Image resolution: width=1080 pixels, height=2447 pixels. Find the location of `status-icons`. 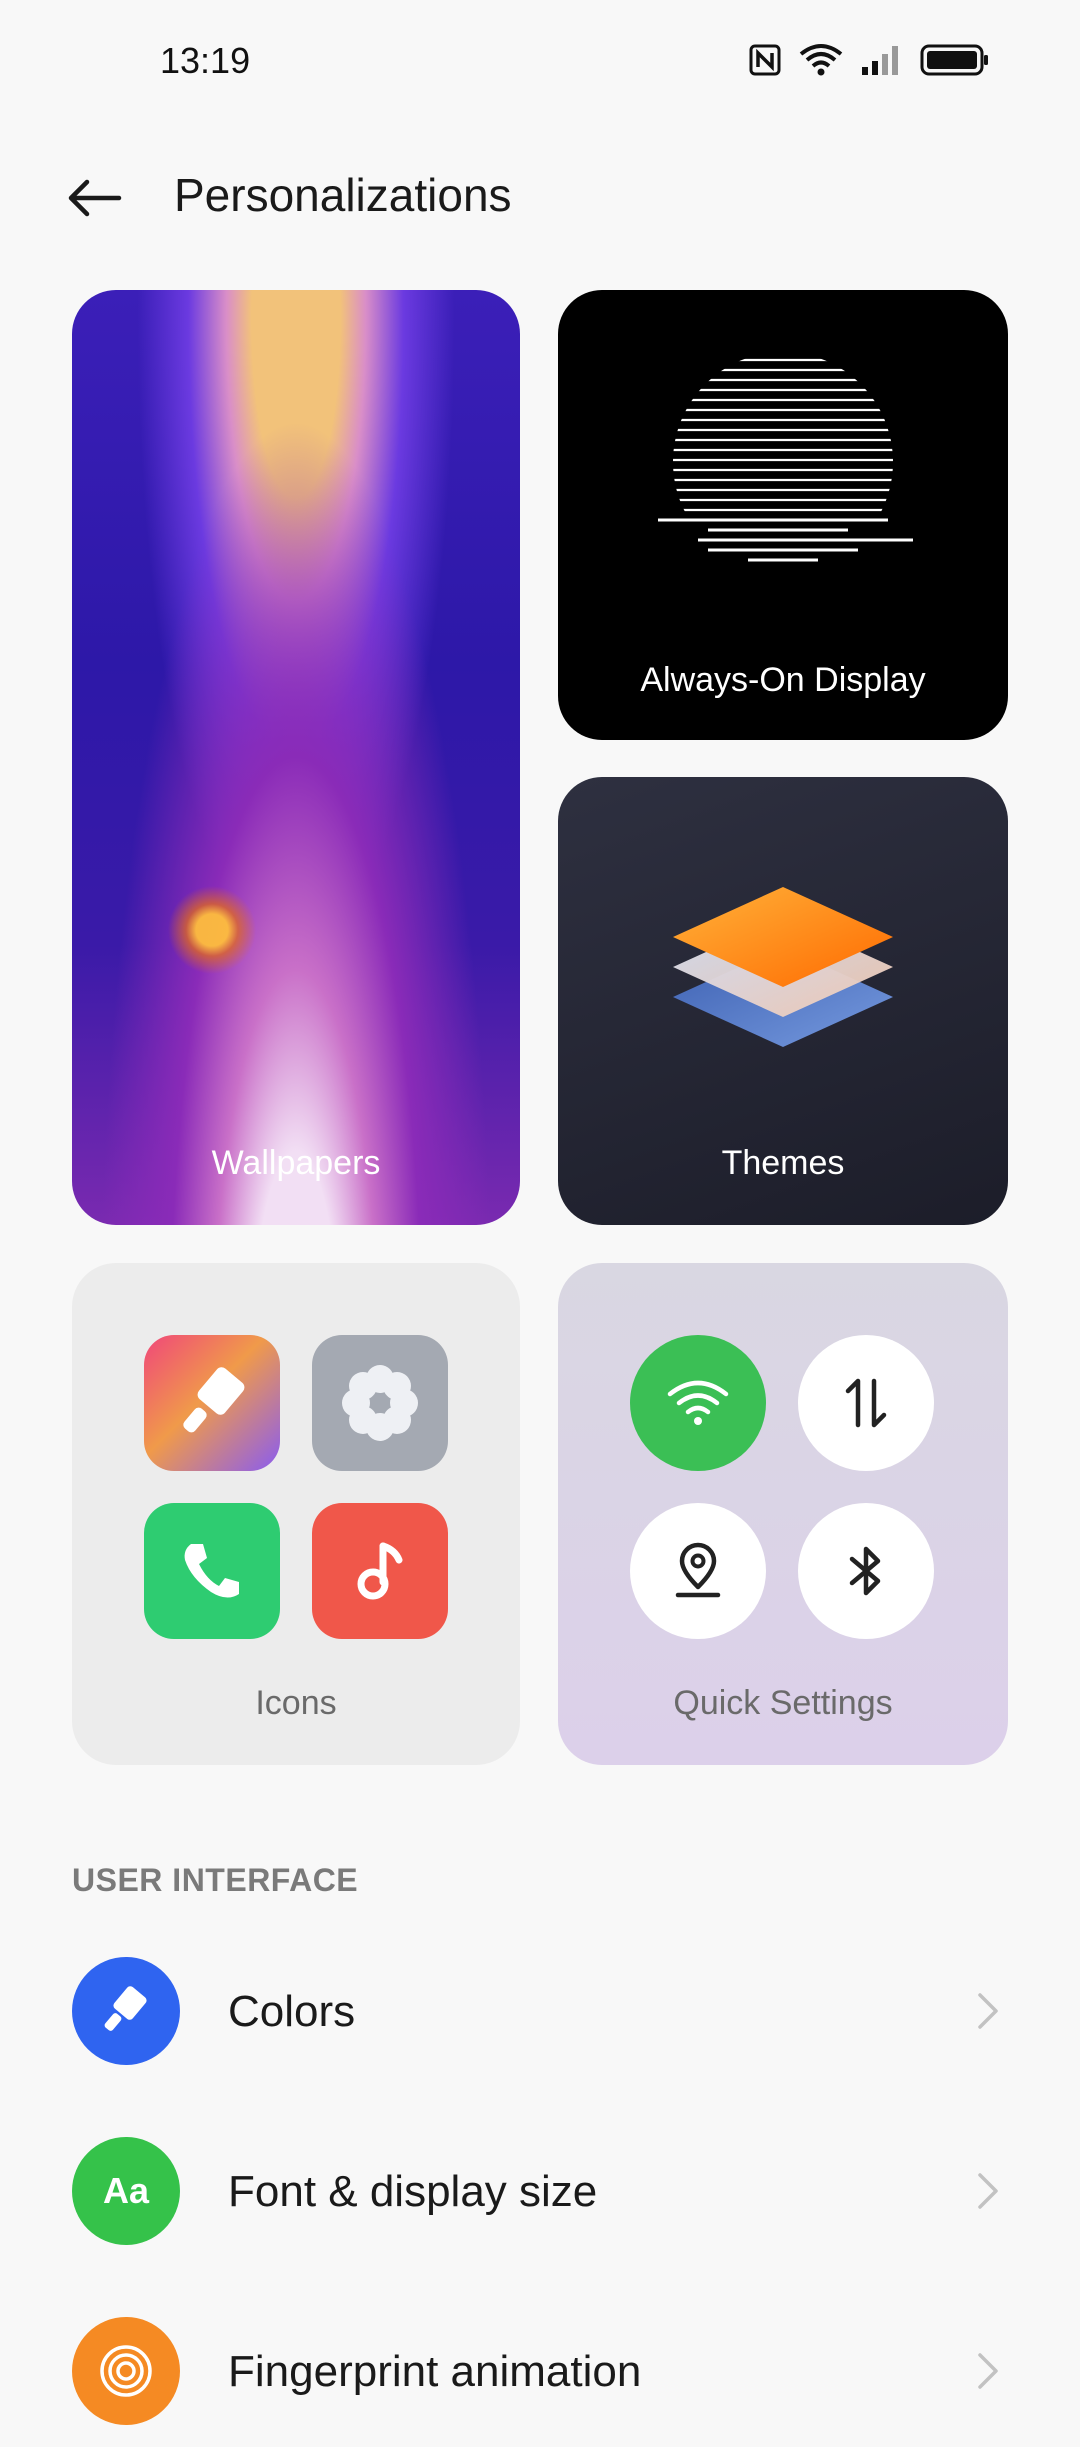

status-icons is located at coordinates (869, 60).